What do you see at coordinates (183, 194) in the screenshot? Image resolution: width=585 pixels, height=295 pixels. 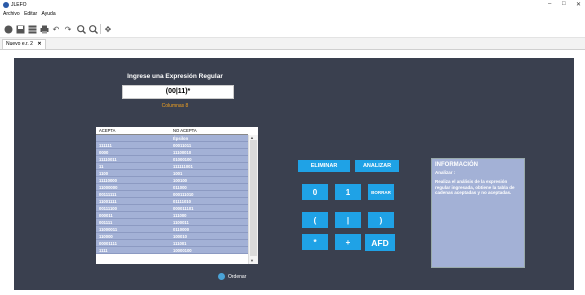 I see `cell-no-acepta: 000111010` at bounding box center [183, 194].